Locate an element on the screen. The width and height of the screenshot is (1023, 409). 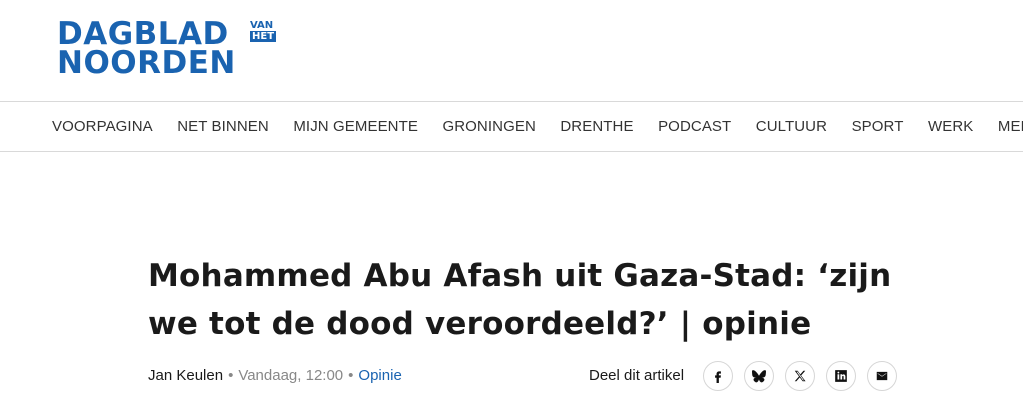
facebook-icon is located at coordinates (718, 377).